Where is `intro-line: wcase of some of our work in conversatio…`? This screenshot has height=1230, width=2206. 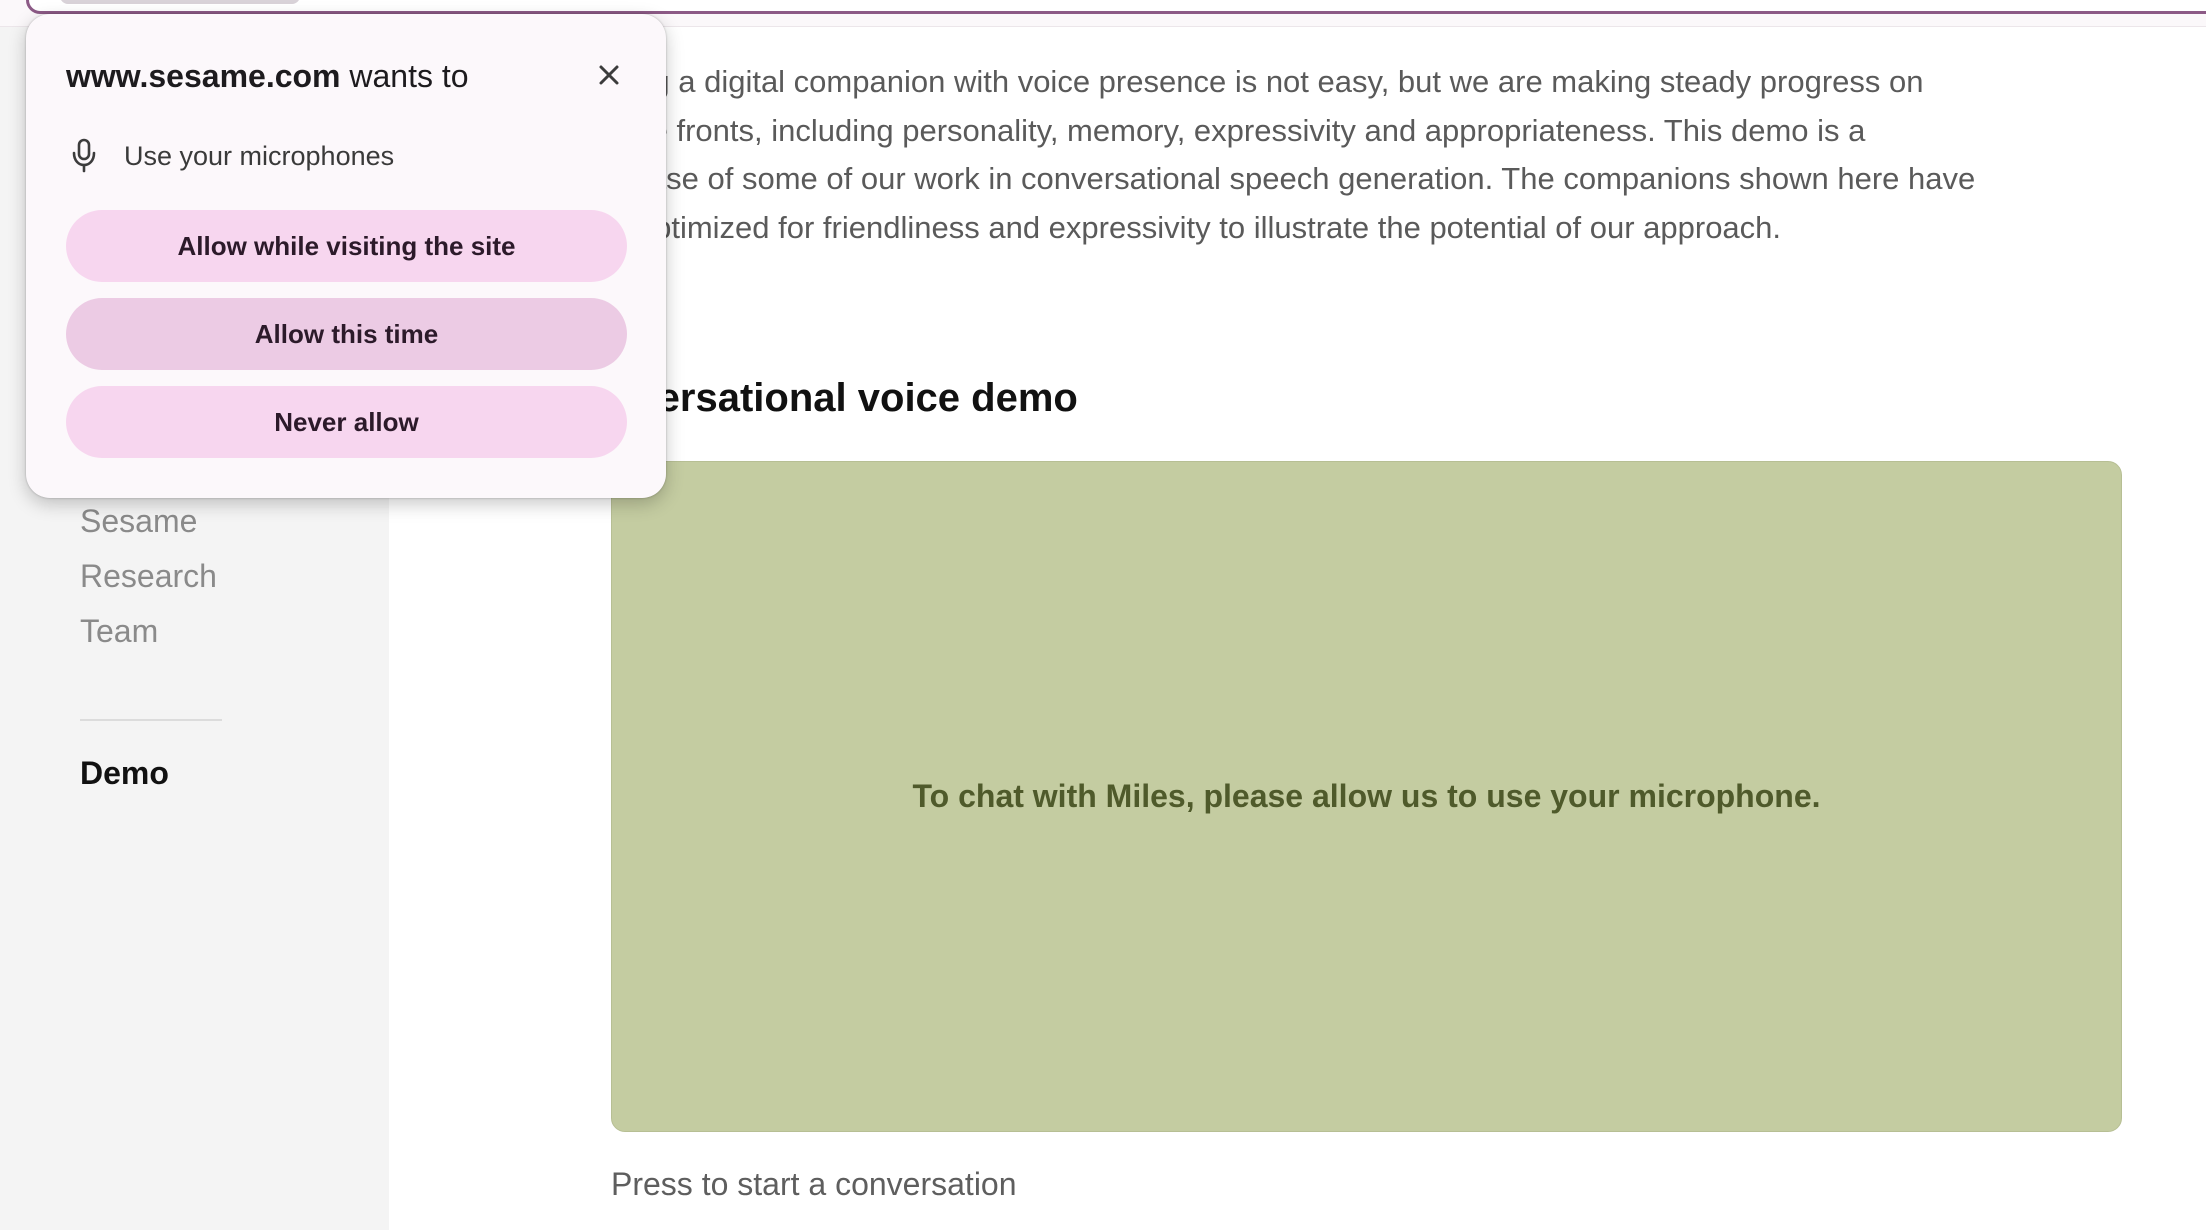 intro-line: wcase of some of our work in conversatio… is located at coordinates (1293, 178).